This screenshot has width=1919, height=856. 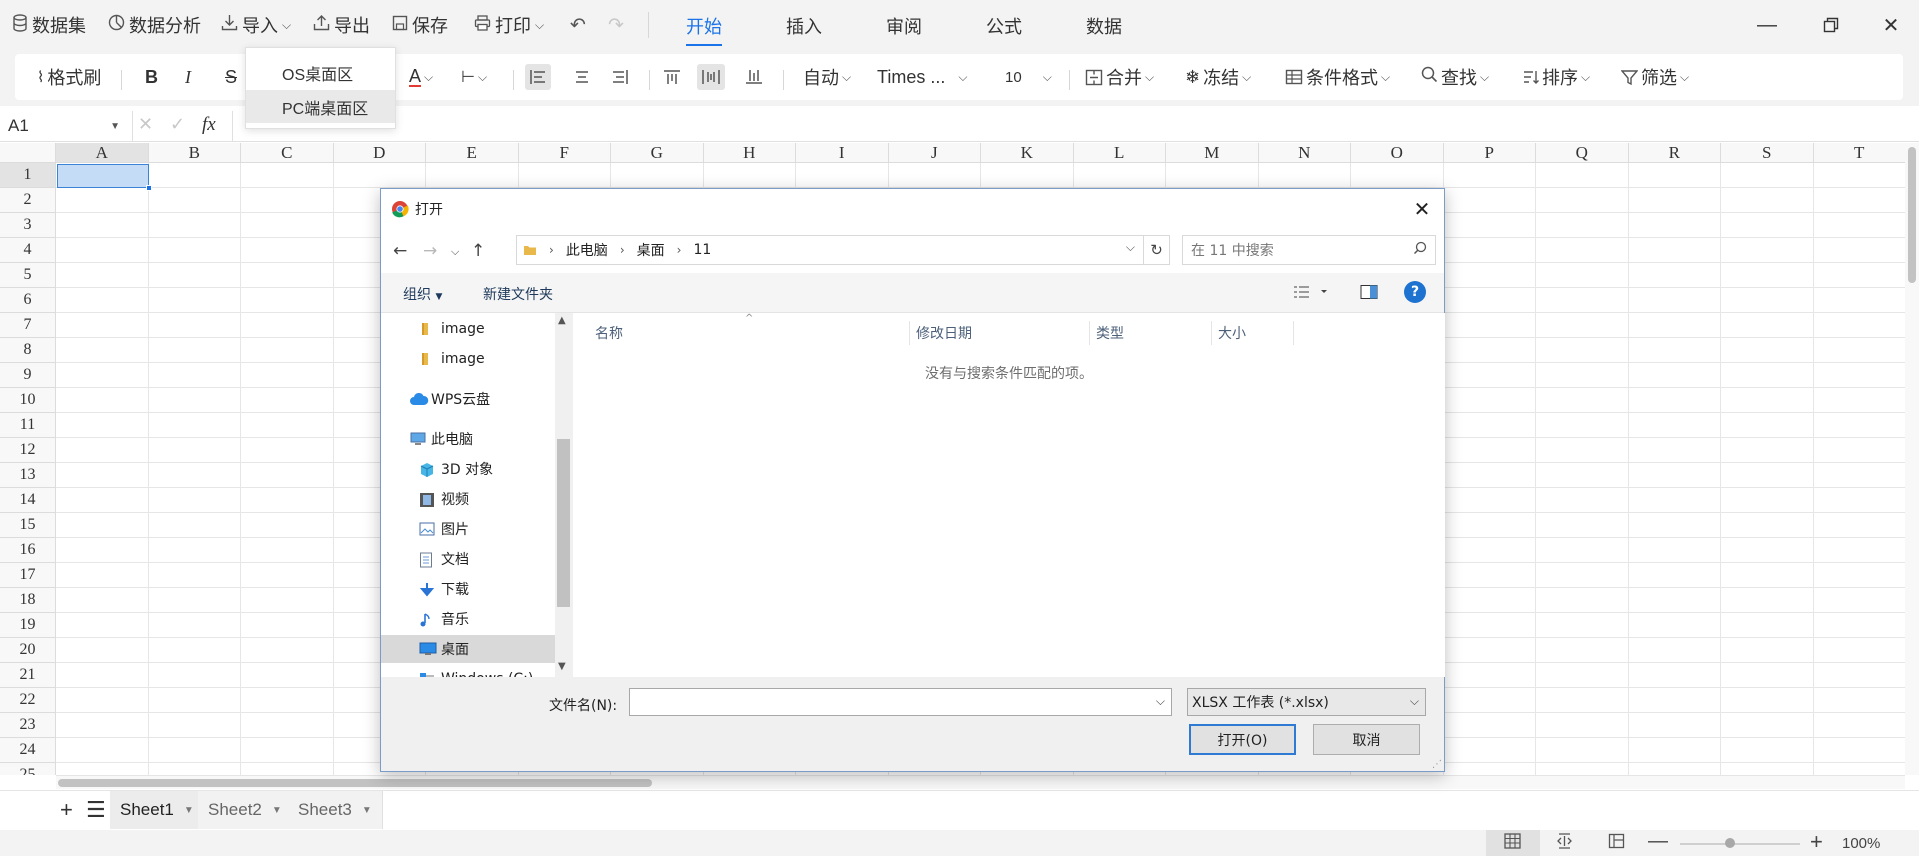 I want to click on selected-cell, so click(x=103, y=176).